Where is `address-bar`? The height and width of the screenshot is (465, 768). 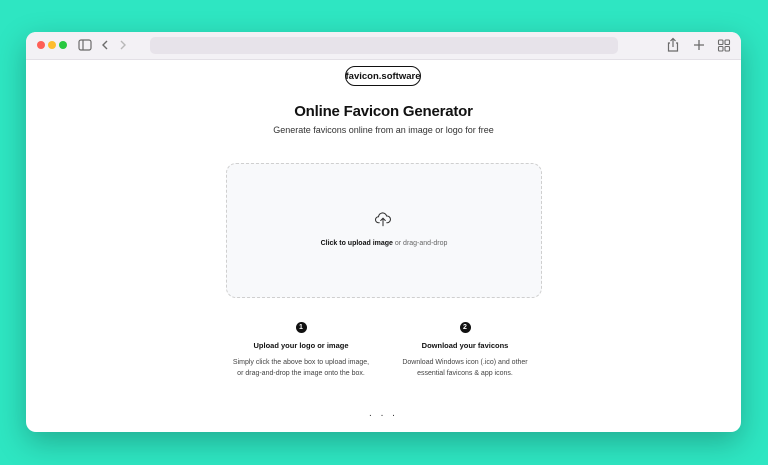
address-bar is located at coordinates (384, 45).